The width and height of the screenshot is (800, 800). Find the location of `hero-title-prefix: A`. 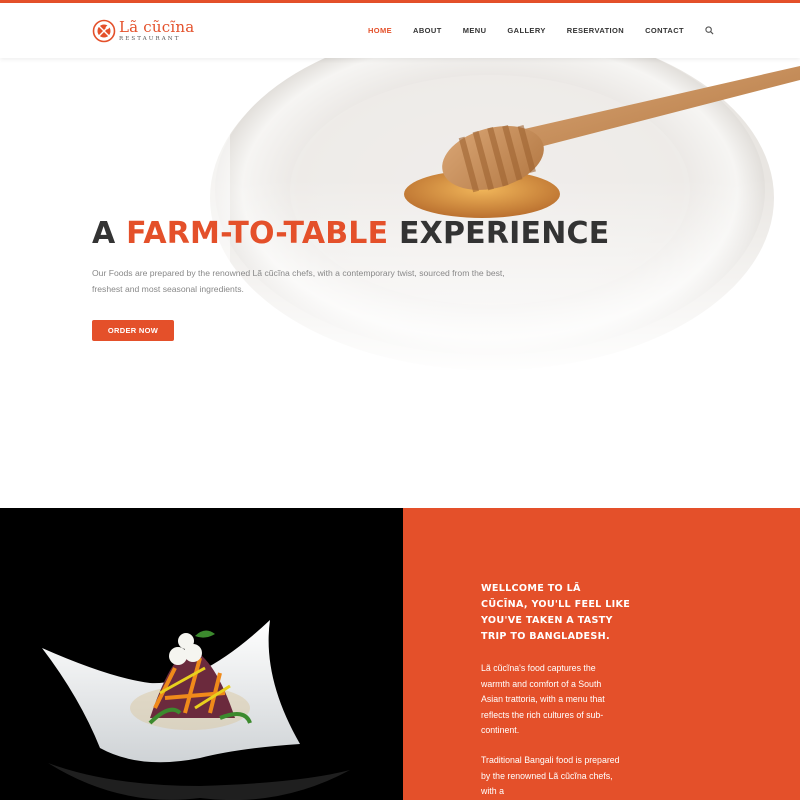

hero-title-prefix: A is located at coordinates (109, 233).